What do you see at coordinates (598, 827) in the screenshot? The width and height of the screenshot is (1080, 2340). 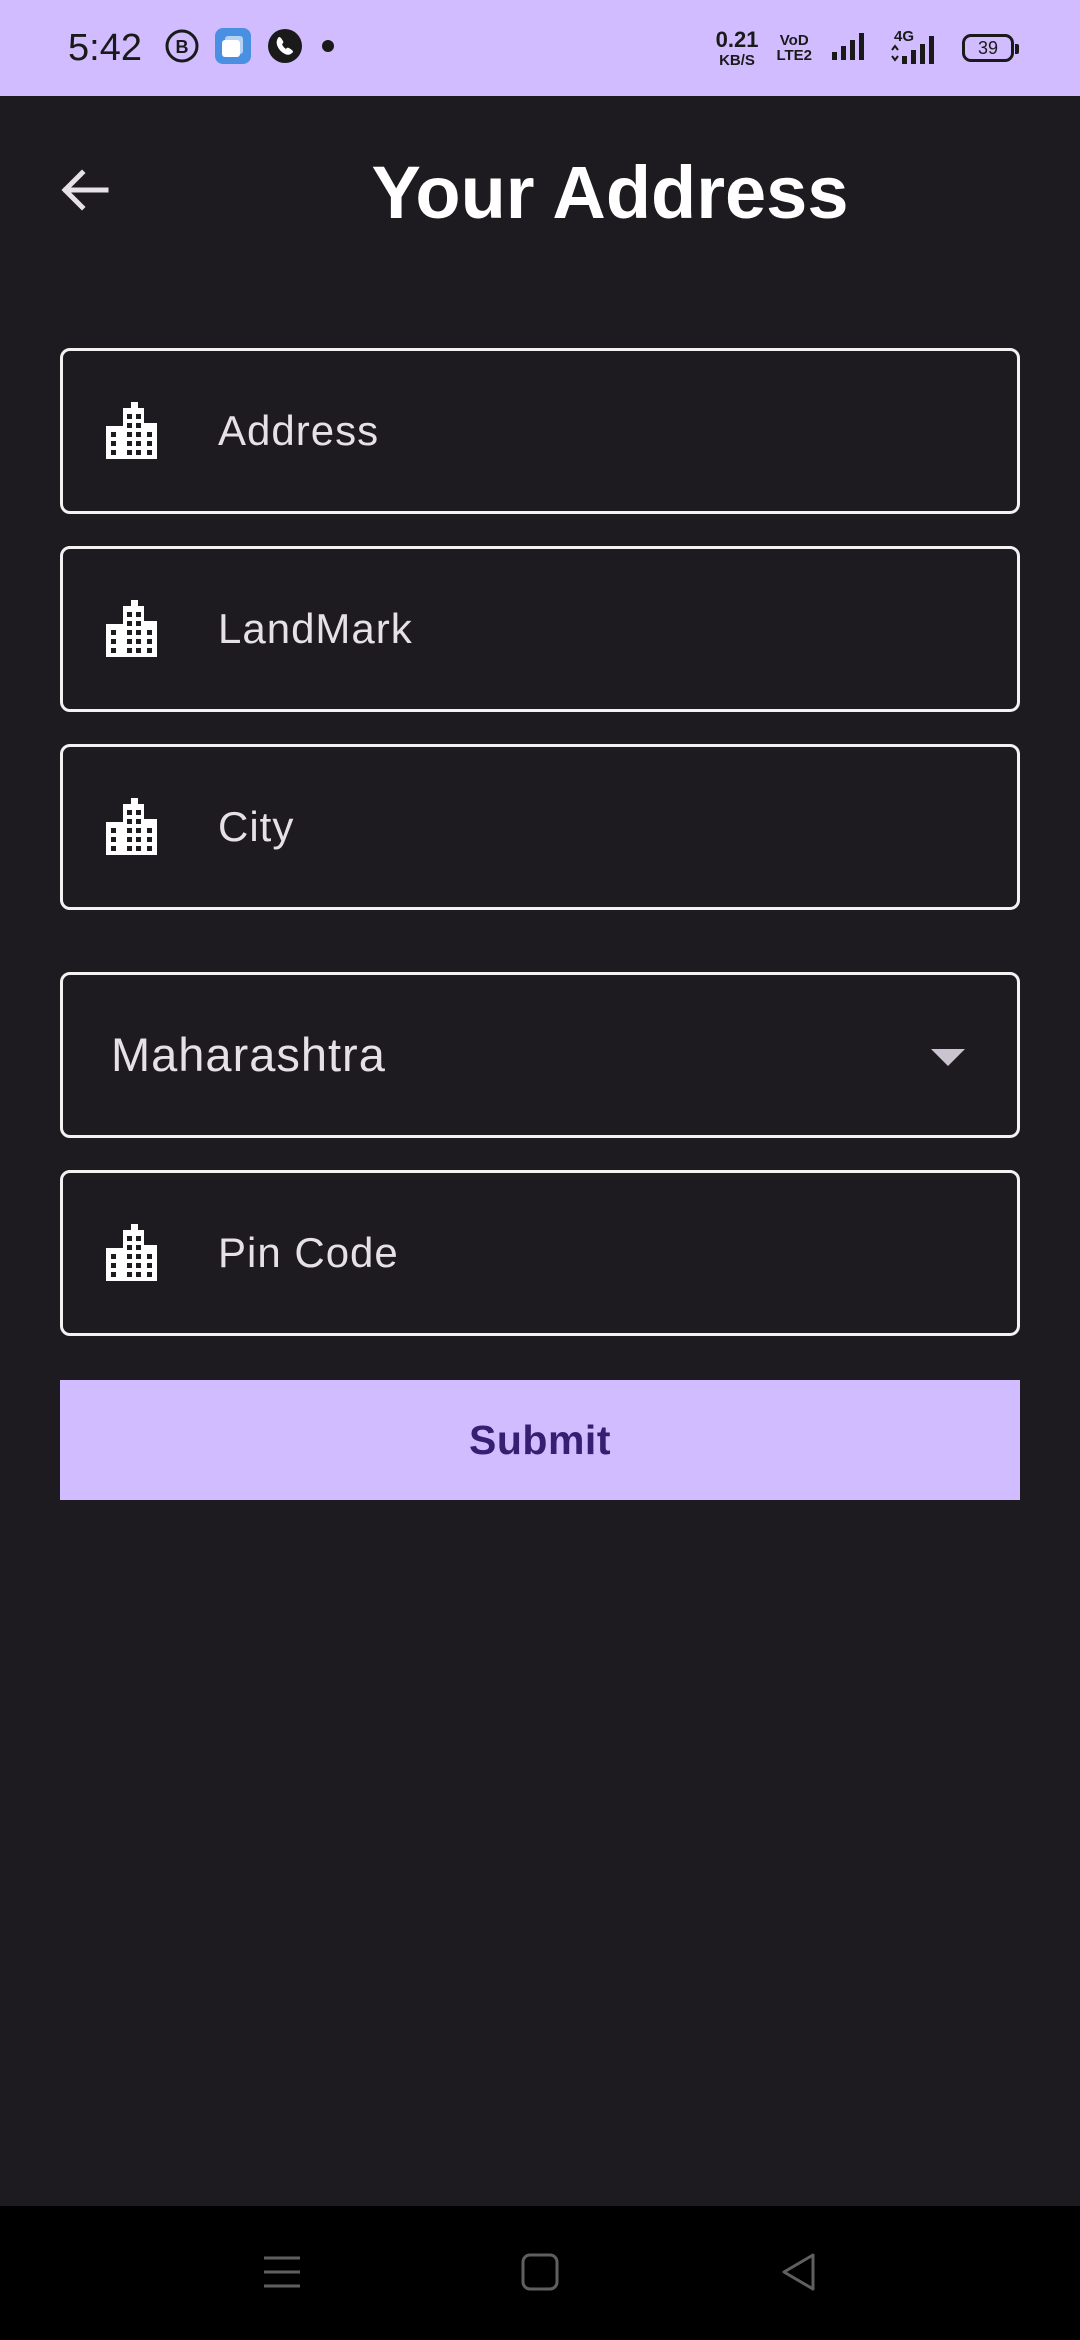 I see `city-input` at bounding box center [598, 827].